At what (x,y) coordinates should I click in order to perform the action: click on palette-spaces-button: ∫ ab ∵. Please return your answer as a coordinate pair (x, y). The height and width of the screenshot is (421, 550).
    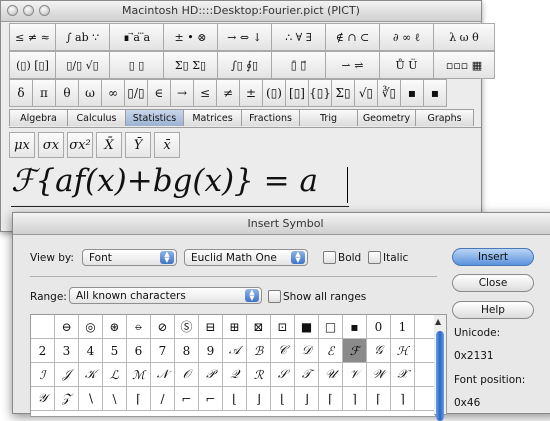
    Looking at the image, I should click on (82, 37).